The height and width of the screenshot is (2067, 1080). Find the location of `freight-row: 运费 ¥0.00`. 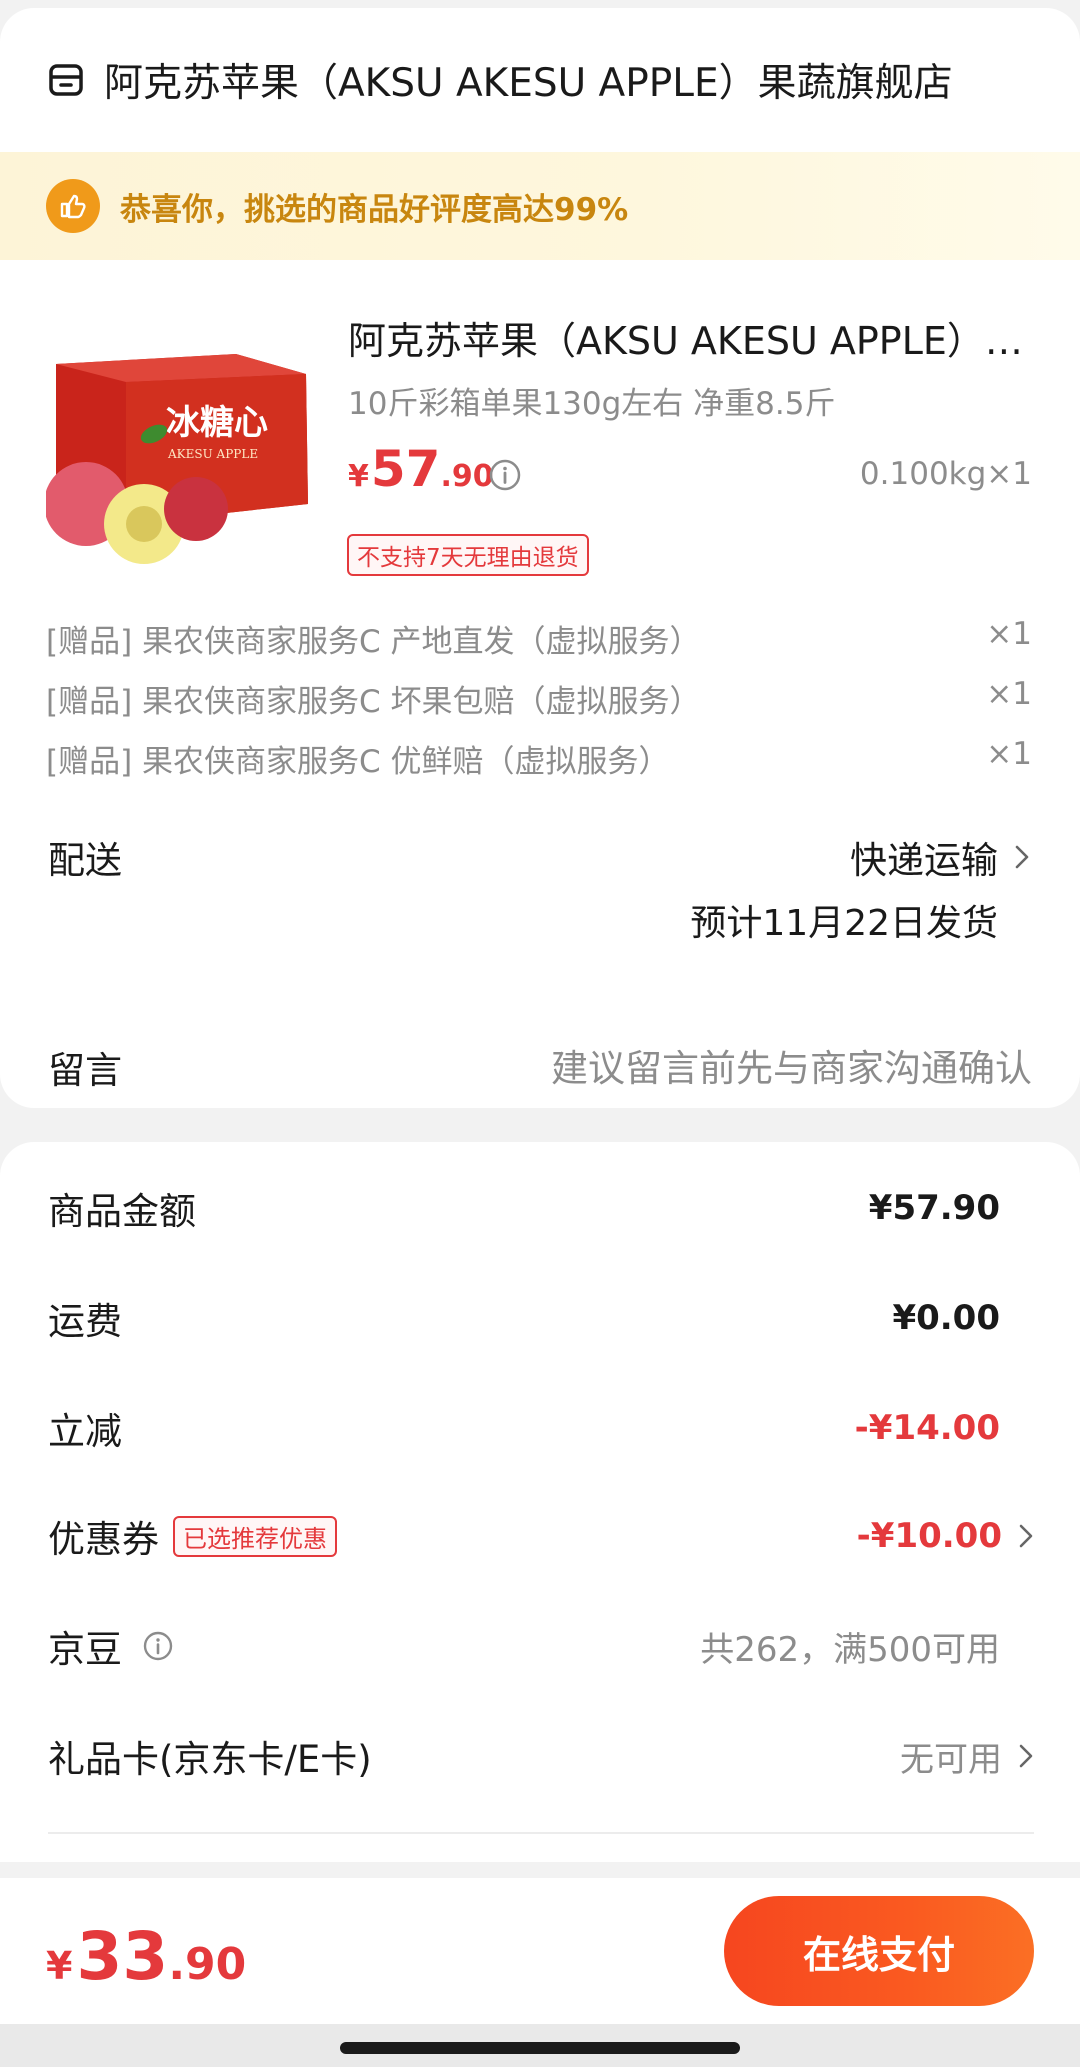

freight-row: 运费 ¥0.00 is located at coordinates (524, 1320).